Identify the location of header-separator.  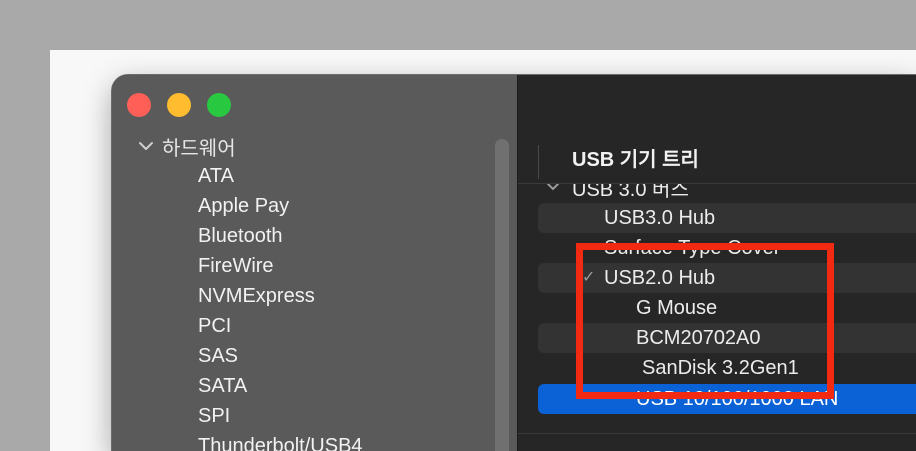
(538, 162).